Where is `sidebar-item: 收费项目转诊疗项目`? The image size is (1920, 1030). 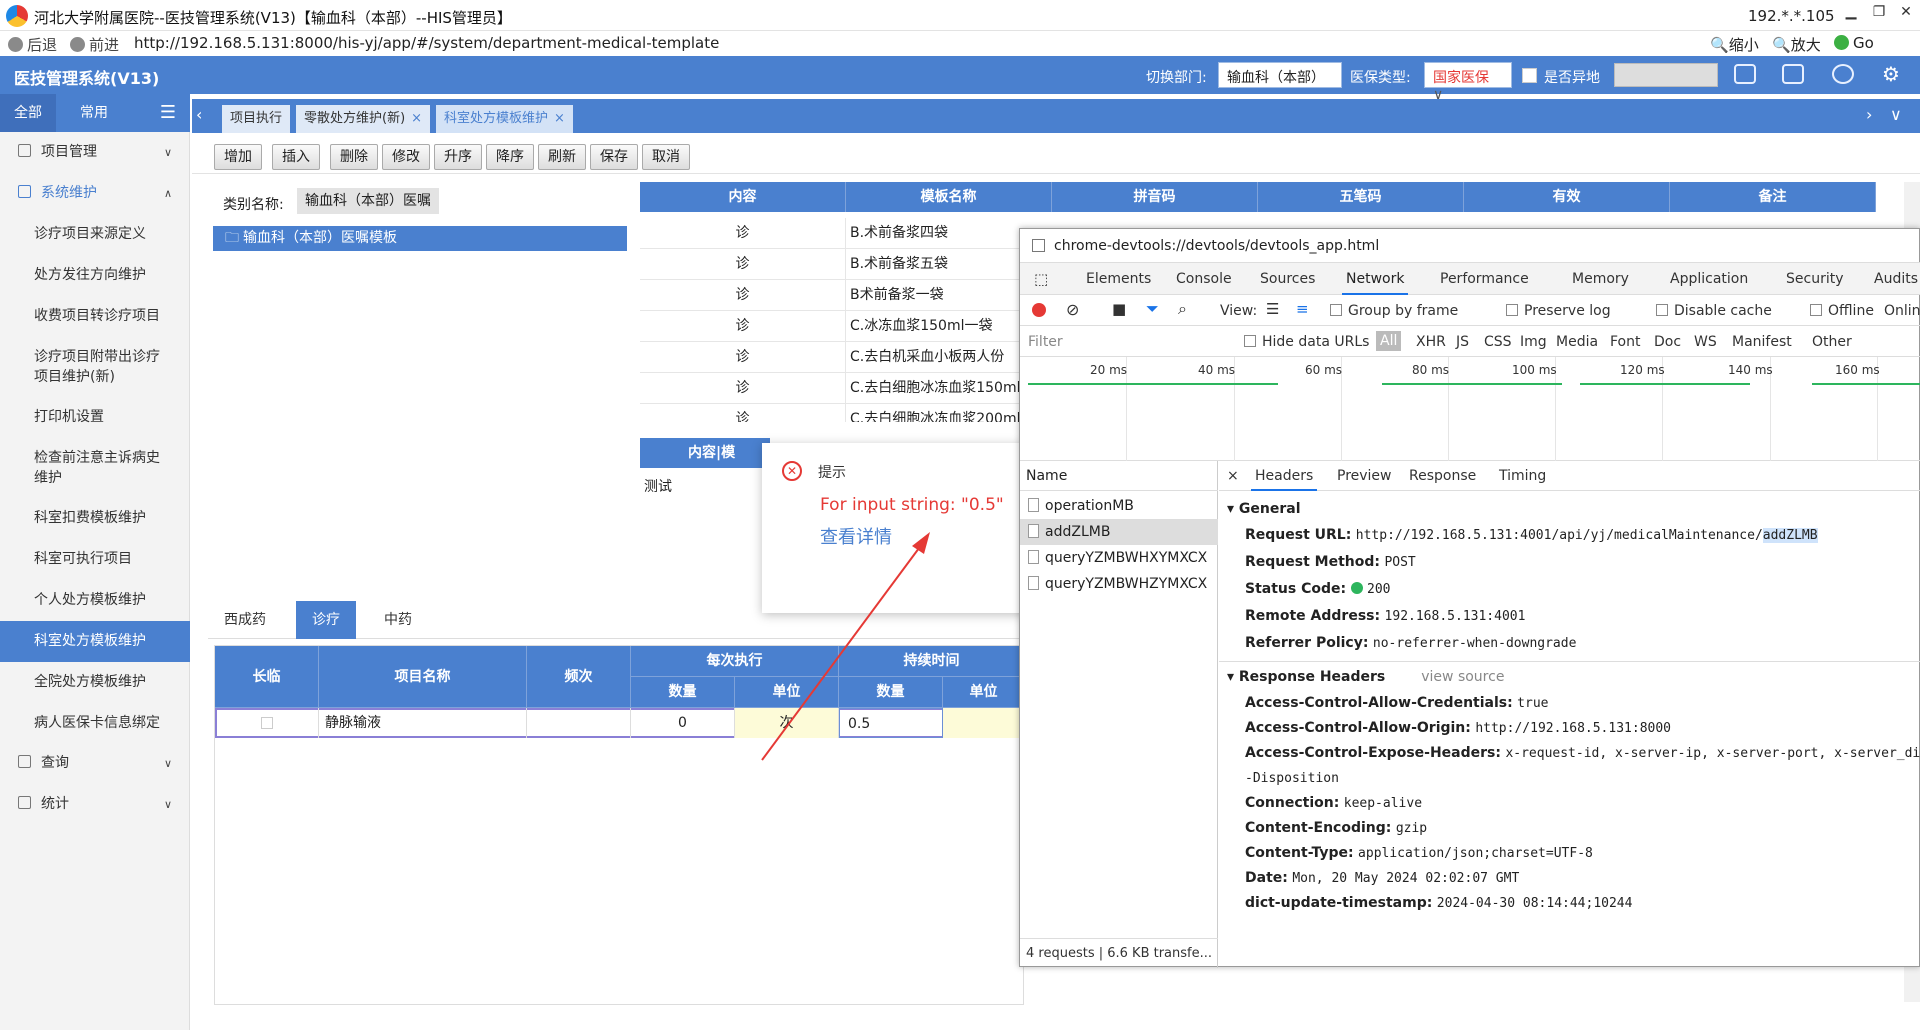
sidebar-item: 收费项目转诊疗项目 is located at coordinates (95, 316).